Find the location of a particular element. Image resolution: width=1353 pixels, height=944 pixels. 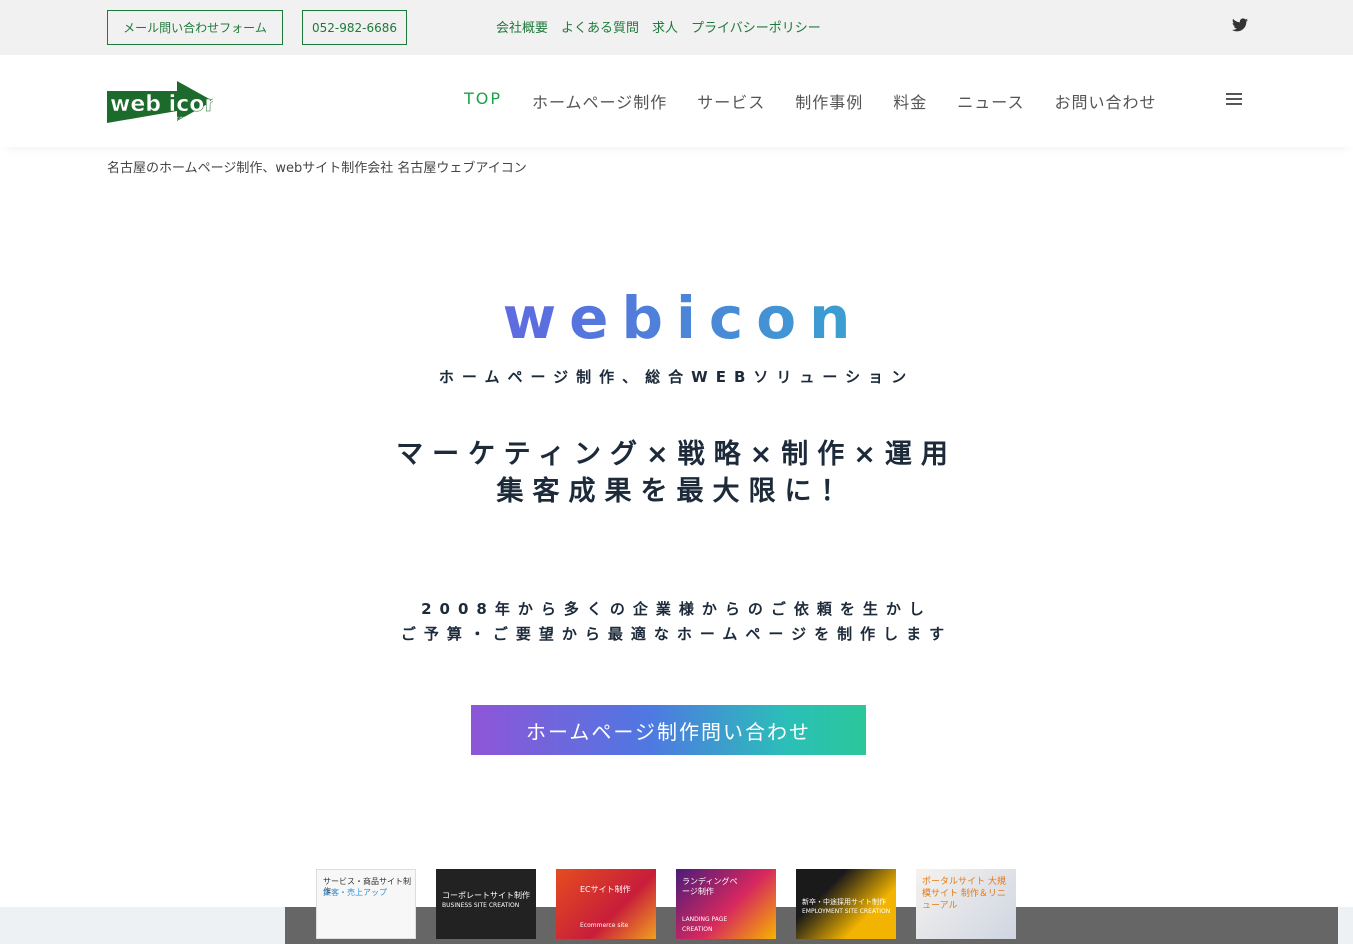

nav-homepage: ホームページ制作 is located at coordinates (599, 101).